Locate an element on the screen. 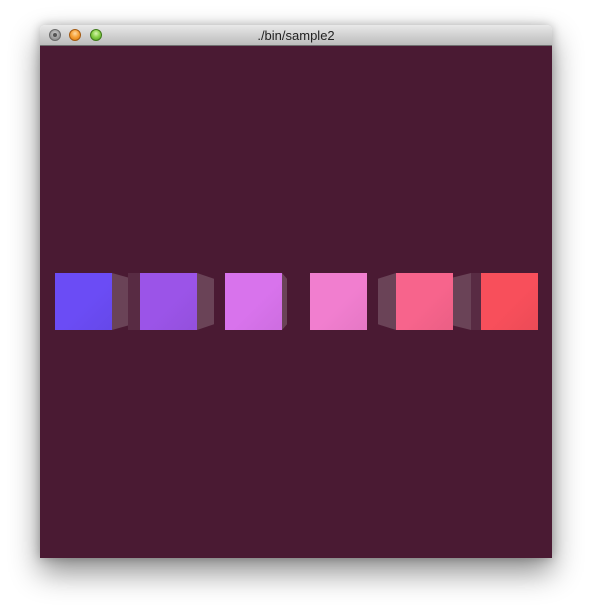  window-title: ./bin/sample2 is located at coordinates (296, 35).